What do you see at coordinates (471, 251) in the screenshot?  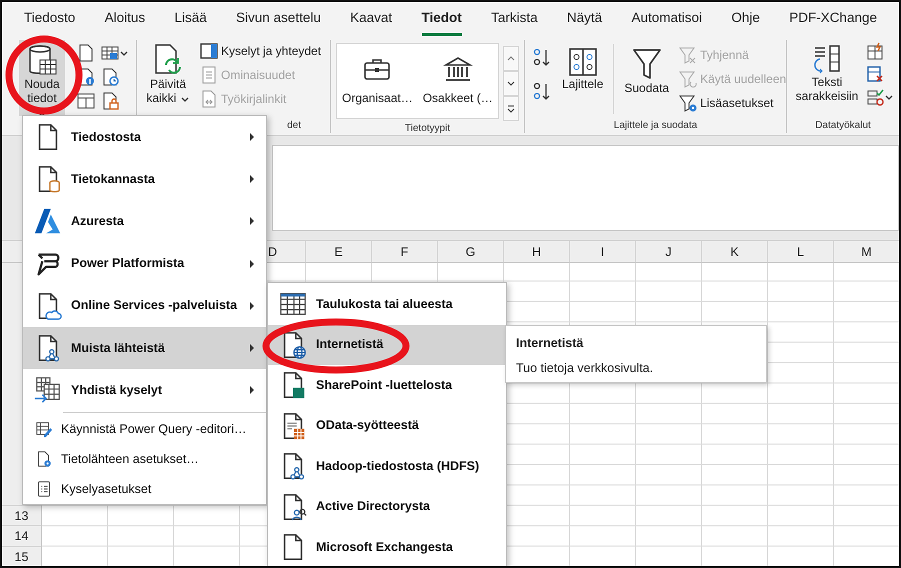 I see `column-header: G` at bounding box center [471, 251].